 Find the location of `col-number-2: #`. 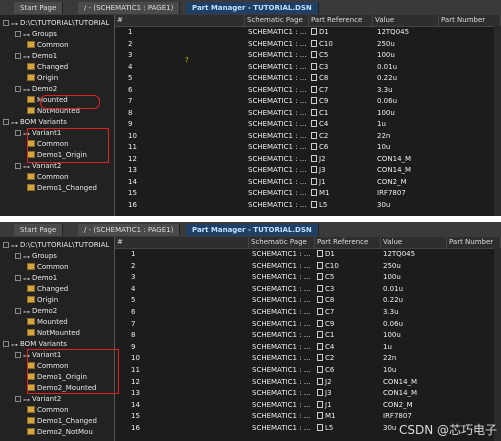

col-number-2: # is located at coordinates (182, 242).